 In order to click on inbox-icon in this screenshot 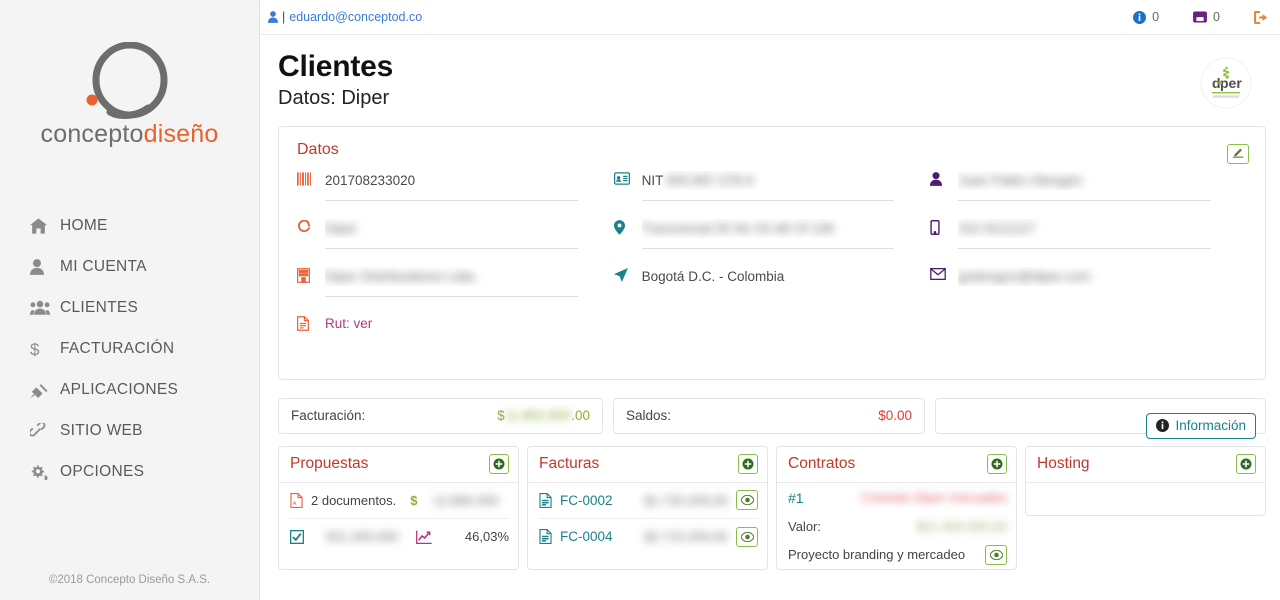, I will do `click(1200, 17)`.